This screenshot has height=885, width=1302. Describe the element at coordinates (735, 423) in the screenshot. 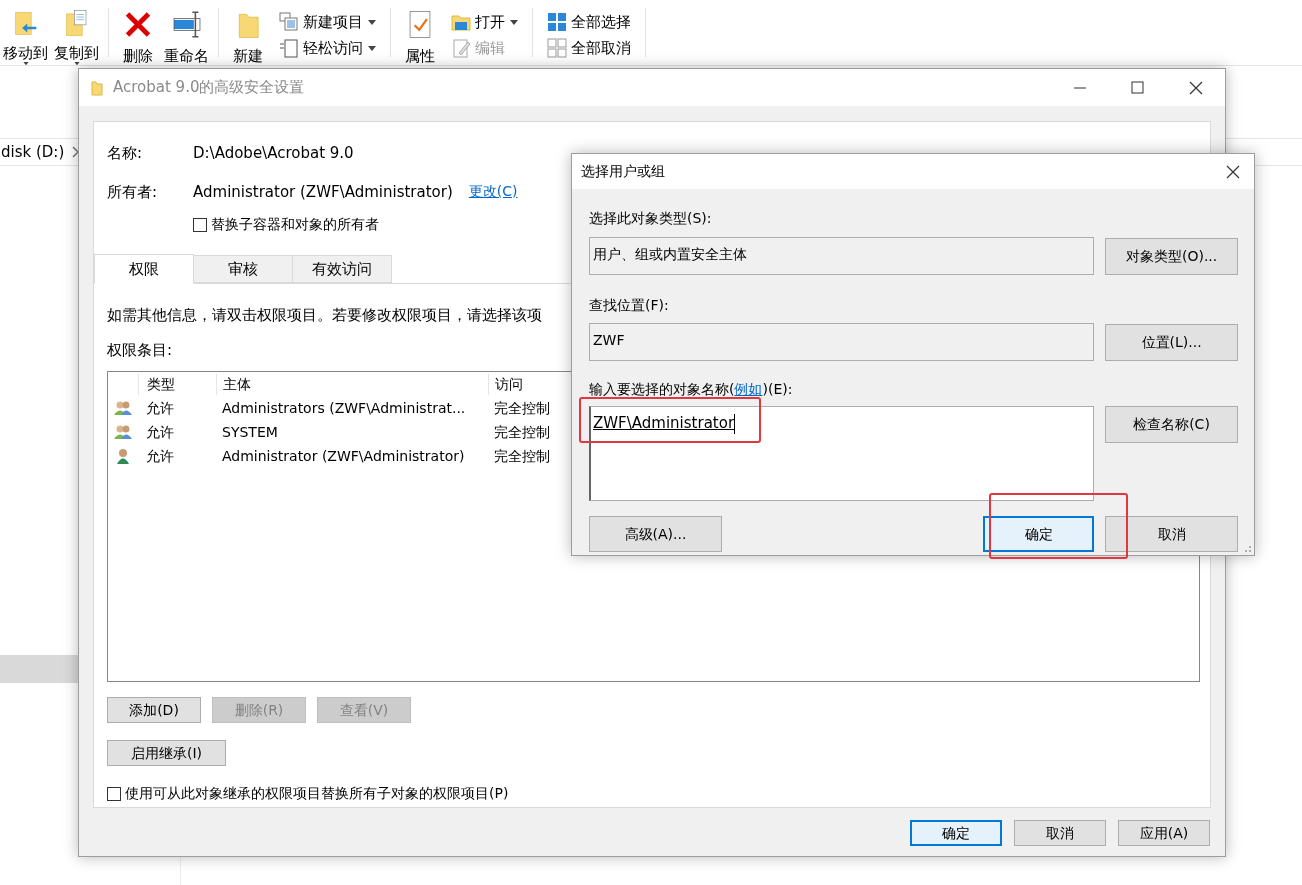

I see `text-cursor` at that location.